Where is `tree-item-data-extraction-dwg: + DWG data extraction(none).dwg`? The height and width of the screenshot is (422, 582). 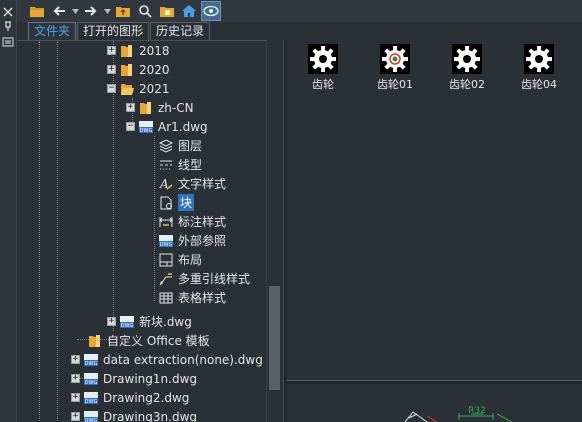
tree-item-data-extraction-dwg: + DWG data extraction(none).dwg is located at coordinates (167, 359).